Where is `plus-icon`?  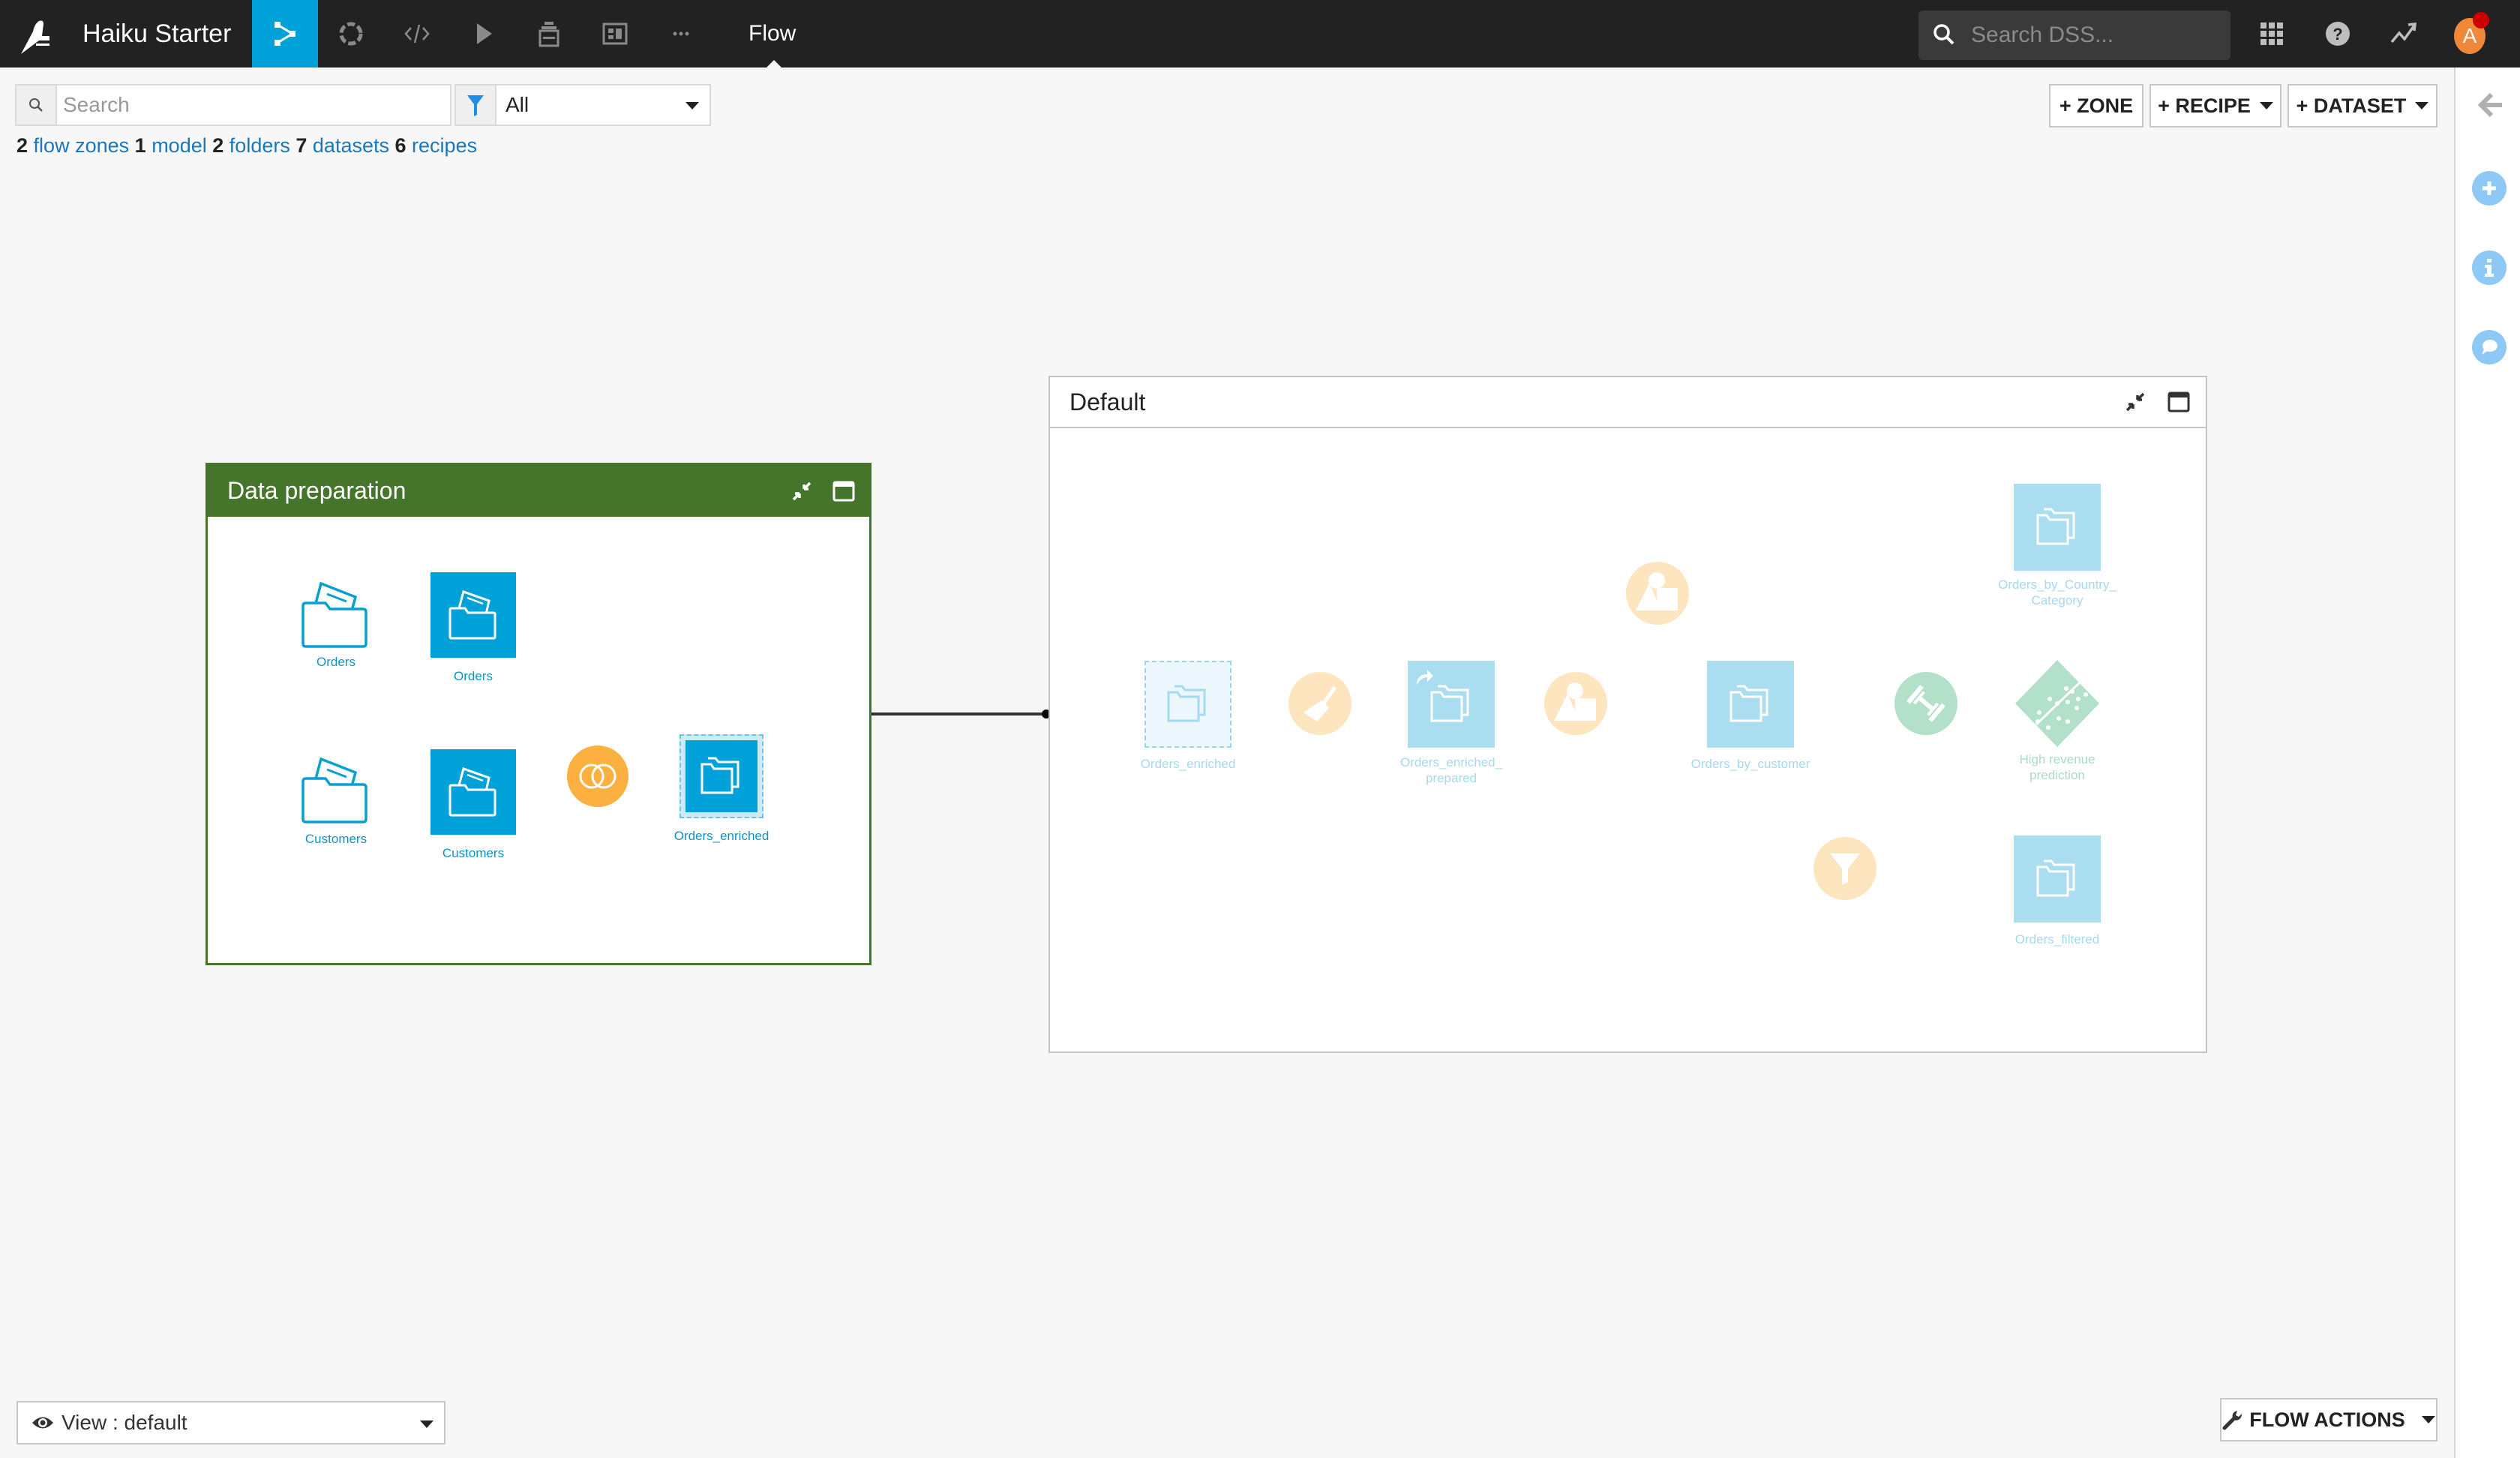 plus-icon is located at coordinates (2489, 188).